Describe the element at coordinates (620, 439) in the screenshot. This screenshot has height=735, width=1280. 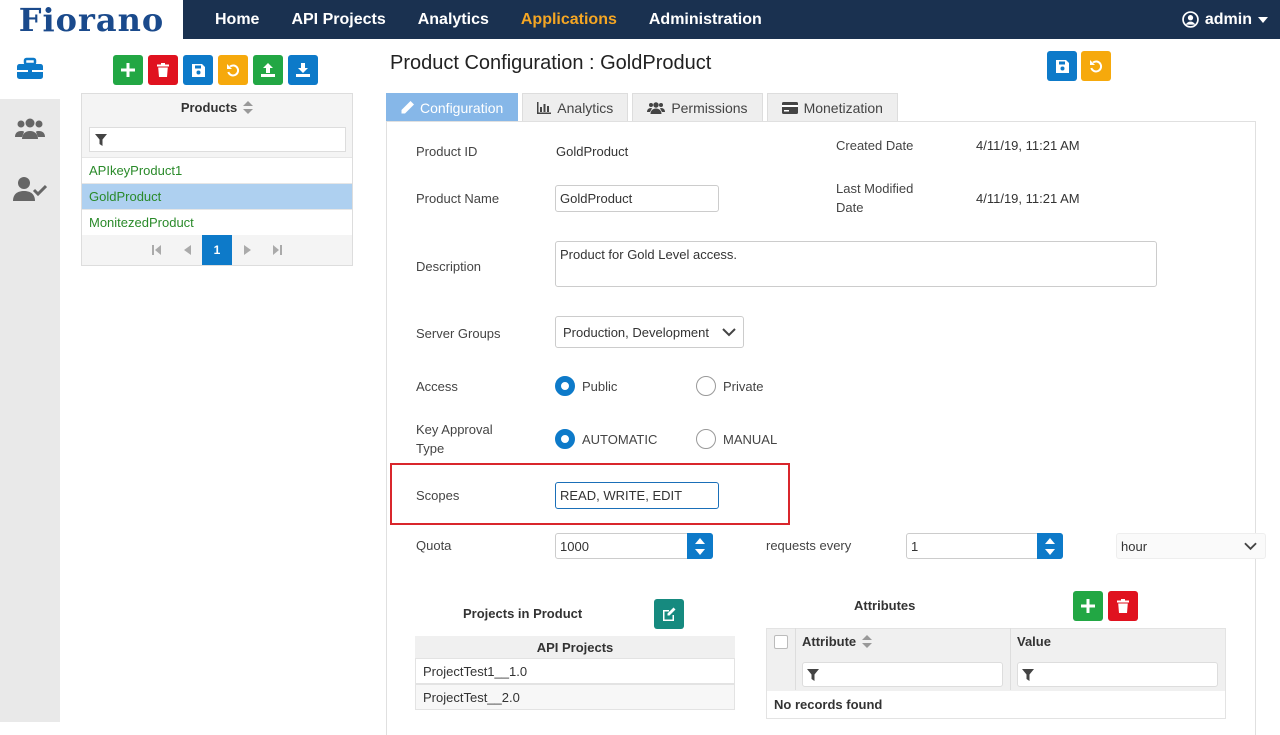
I see `key-approval-automatic-label: AUTOMATIC` at that location.